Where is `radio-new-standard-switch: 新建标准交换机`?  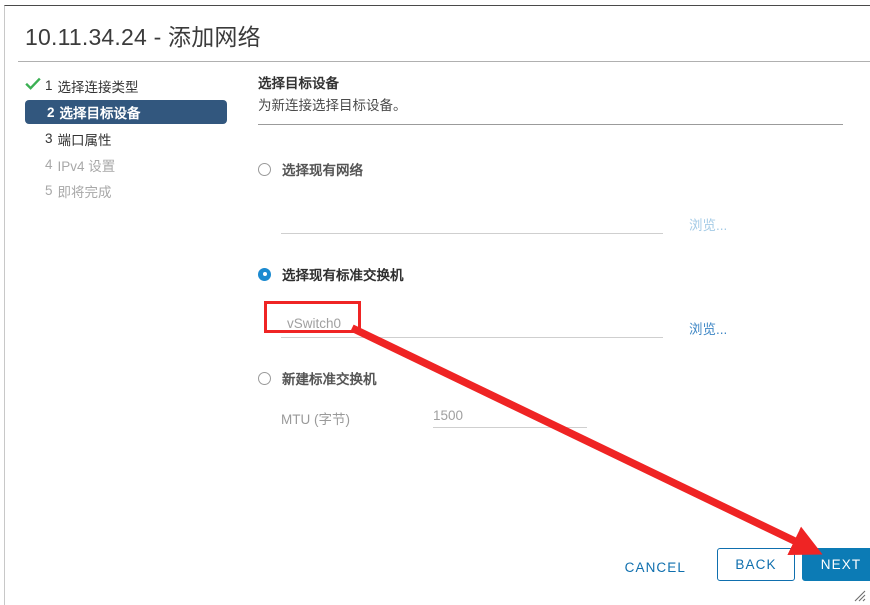 radio-new-standard-switch: 新建标准交换机 is located at coordinates (317, 378).